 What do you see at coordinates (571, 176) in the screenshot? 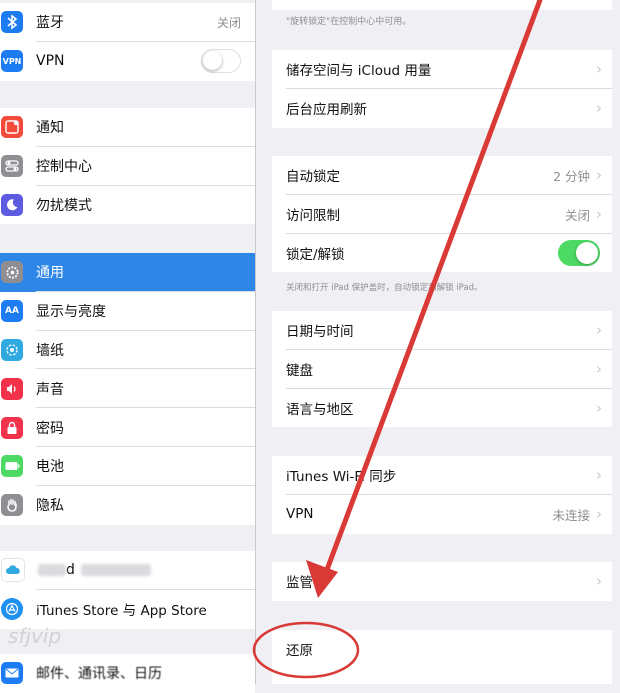
I see `auto-lock-value: 2 分钟` at bounding box center [571, 176].